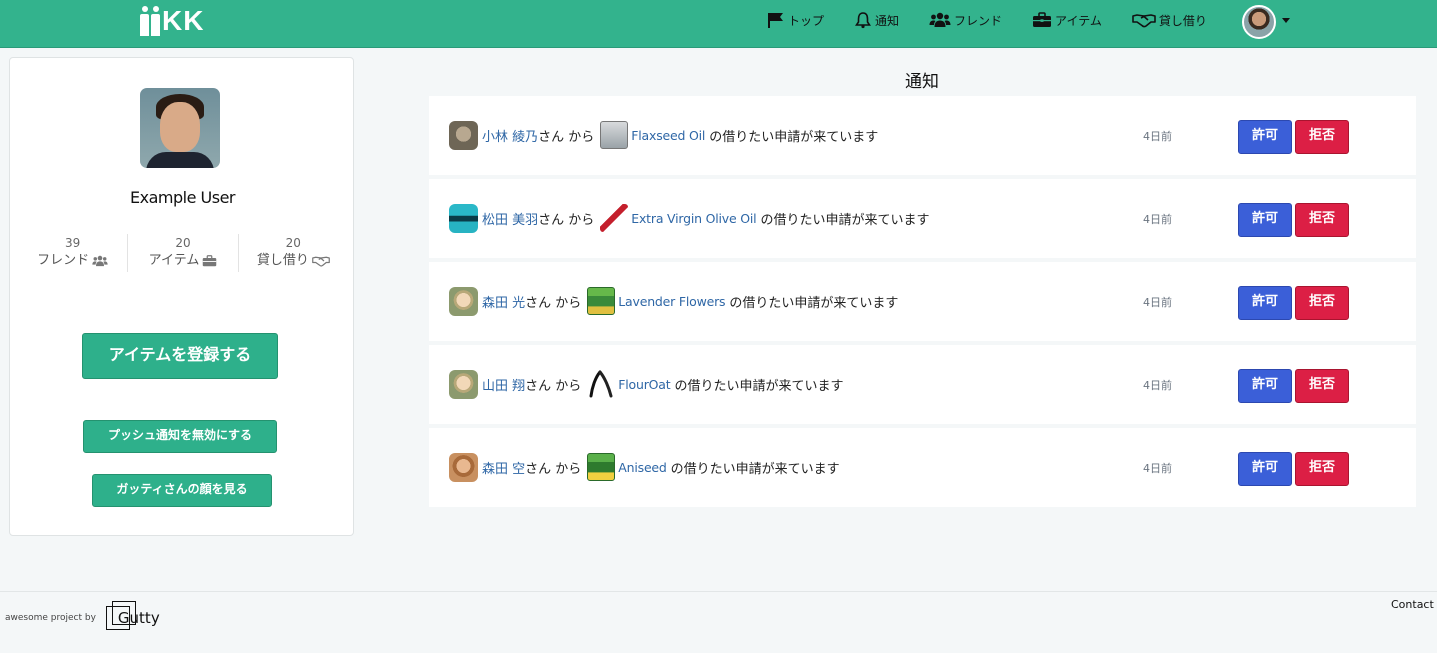 Image resolution: width=1437 pixels, height=653 pixels. I want to click on profile-stats: 39 フレンド 20 アイテム 20 貸し借り, so click(183, 253).